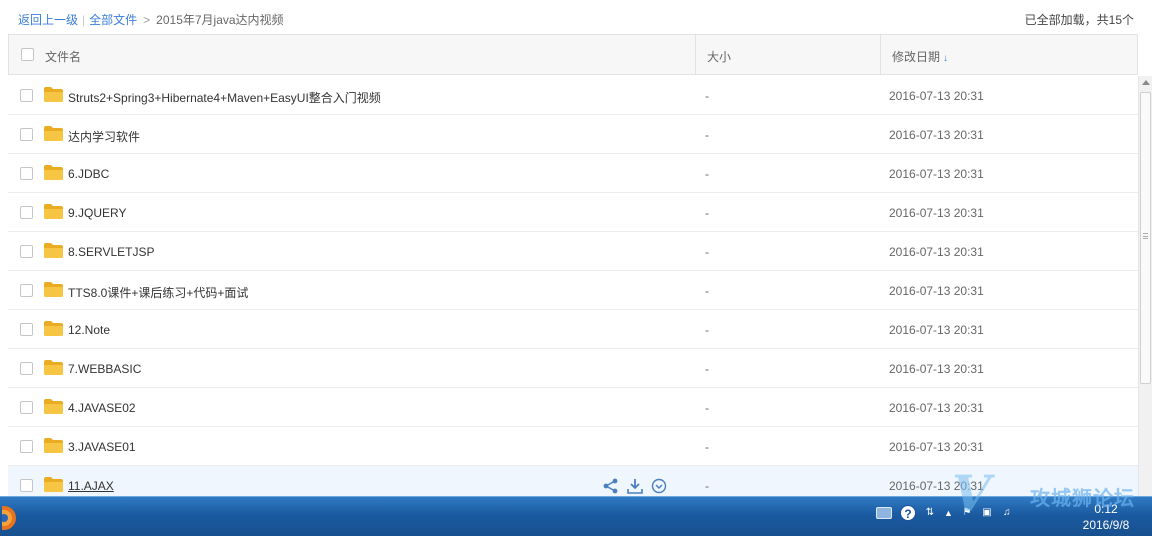  I want to click on column-header-name: 文件名, so click(63, 56).